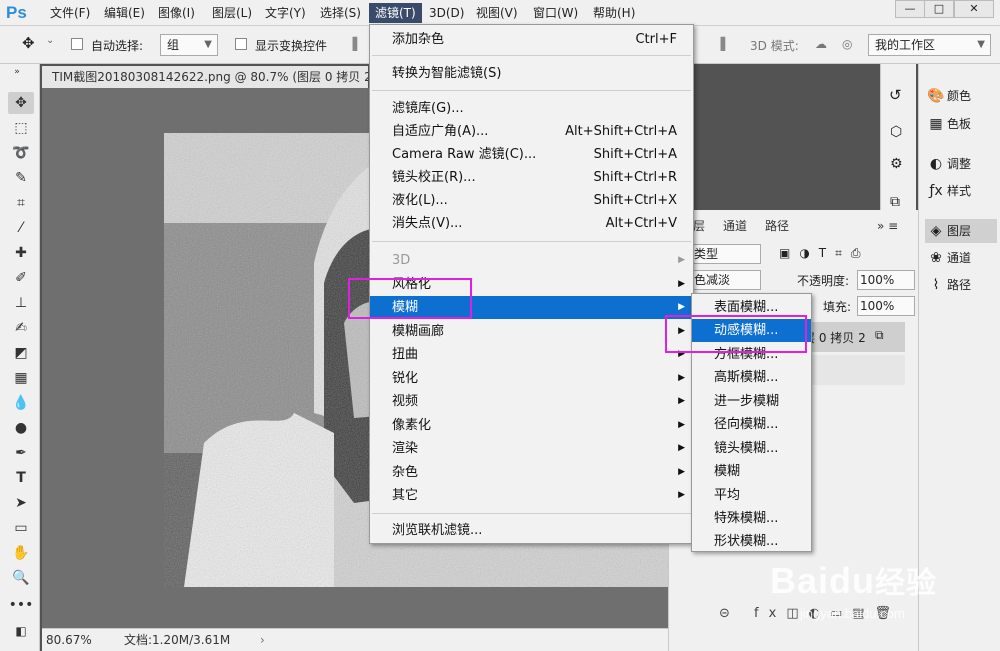 The height and width of the screenshot is (651, 1000). What do you see at coordinates (726, 280) in the screenshot?
I see `blend-mode-dropdown: 色减淡` at bounding box center [726, 280].